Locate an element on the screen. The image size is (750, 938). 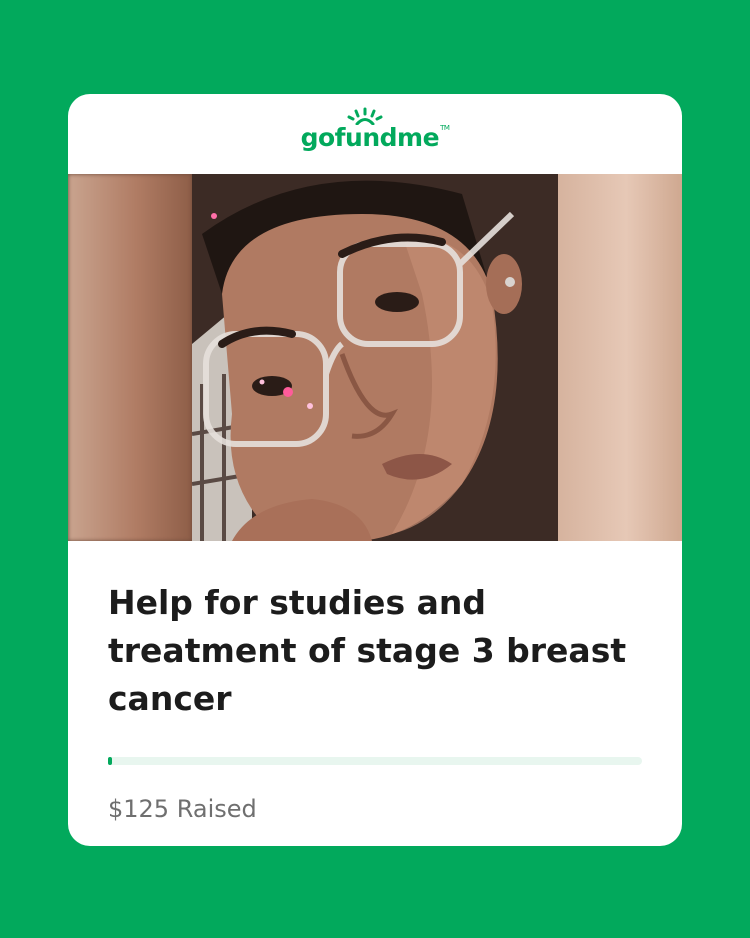
logo-text-u: u is located at coordinates (354, 137).